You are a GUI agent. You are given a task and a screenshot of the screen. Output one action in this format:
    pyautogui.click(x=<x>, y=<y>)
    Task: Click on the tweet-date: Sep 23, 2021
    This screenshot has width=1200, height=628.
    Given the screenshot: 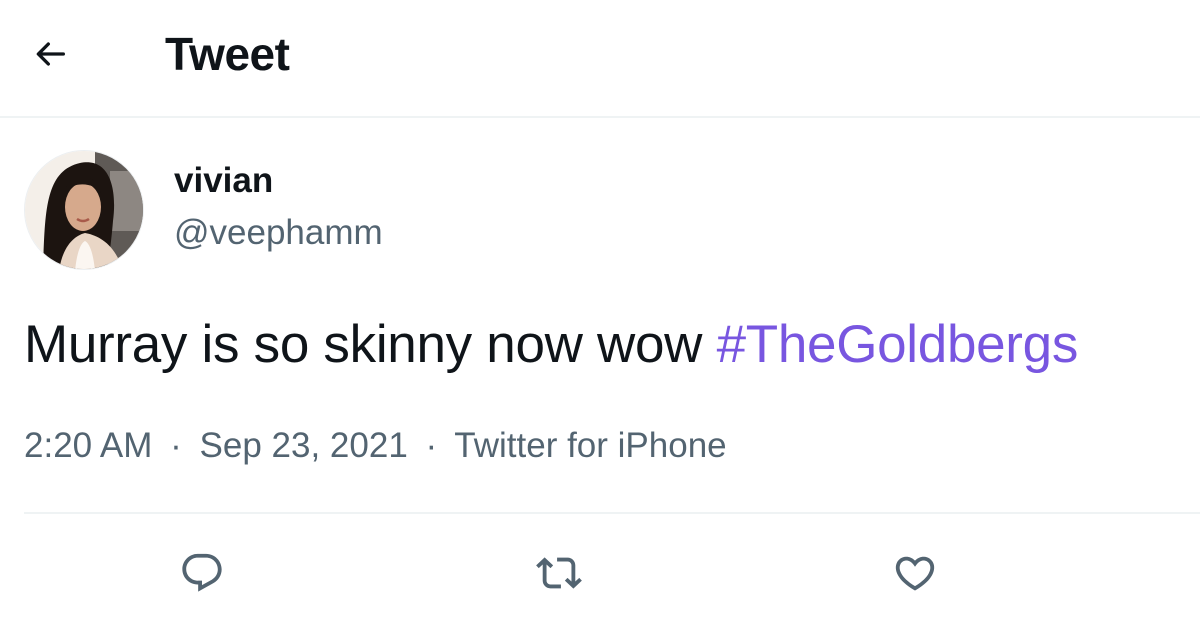 What is the action you would take?
    pyautogui.click(x=304, y=445)
    